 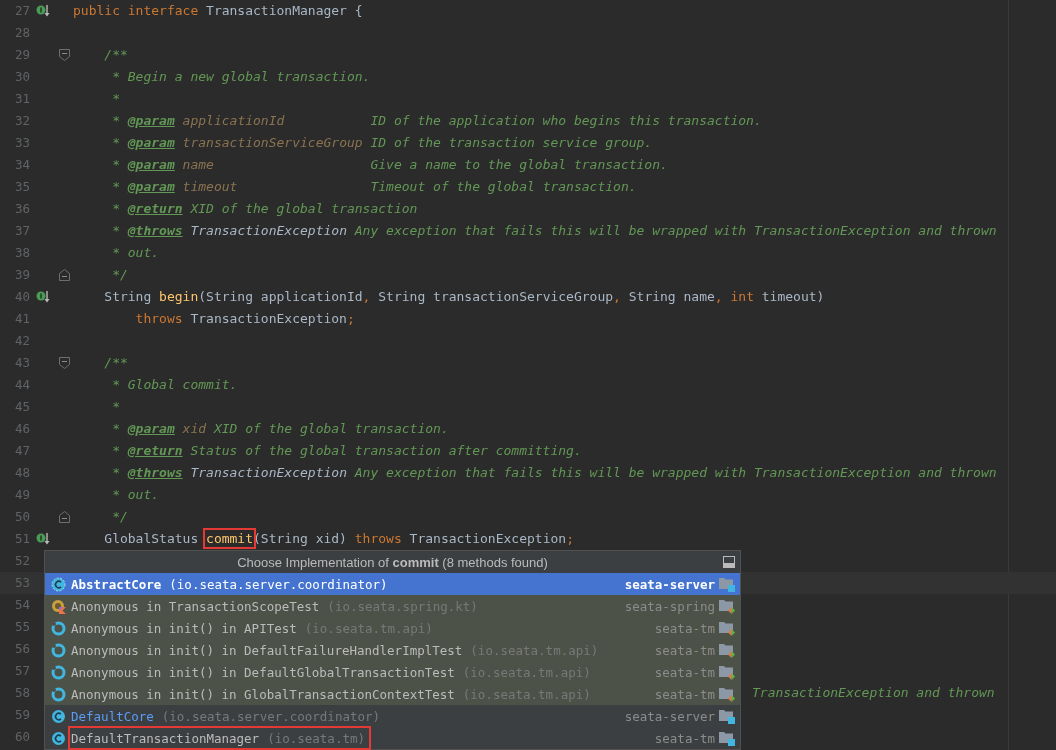 I want to click on line-number: 50, so click(x=21, y=517).